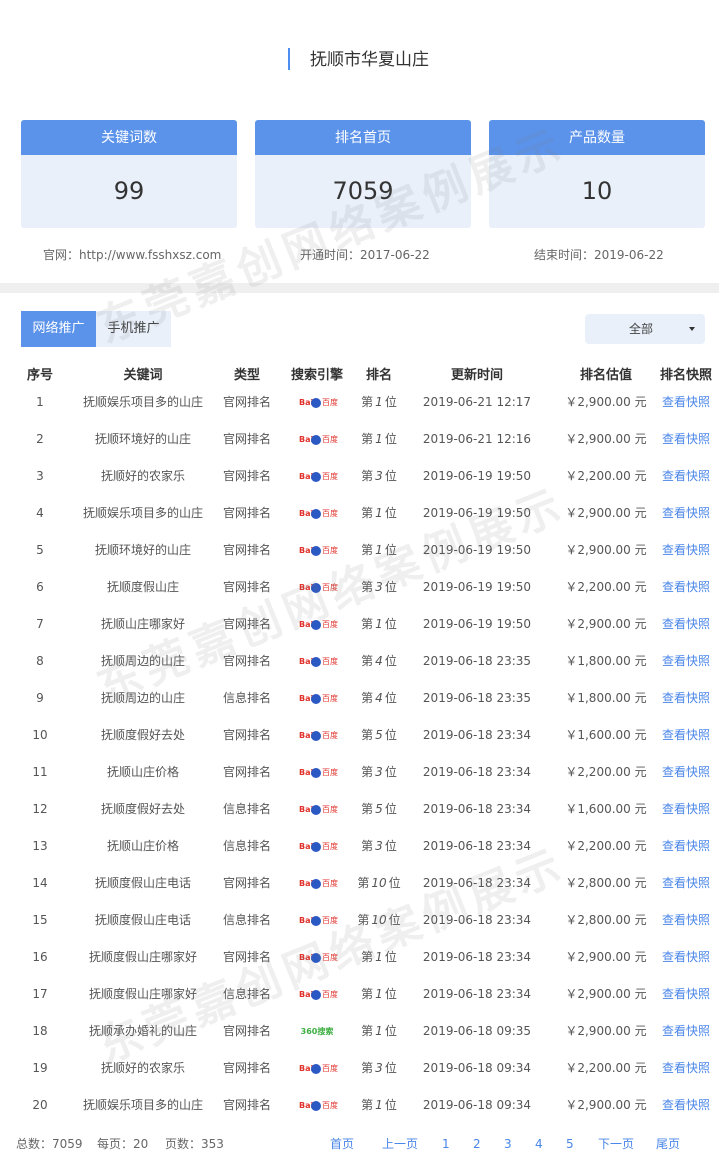  I want to click on pager-next: 下一页, so click(616, 1144).